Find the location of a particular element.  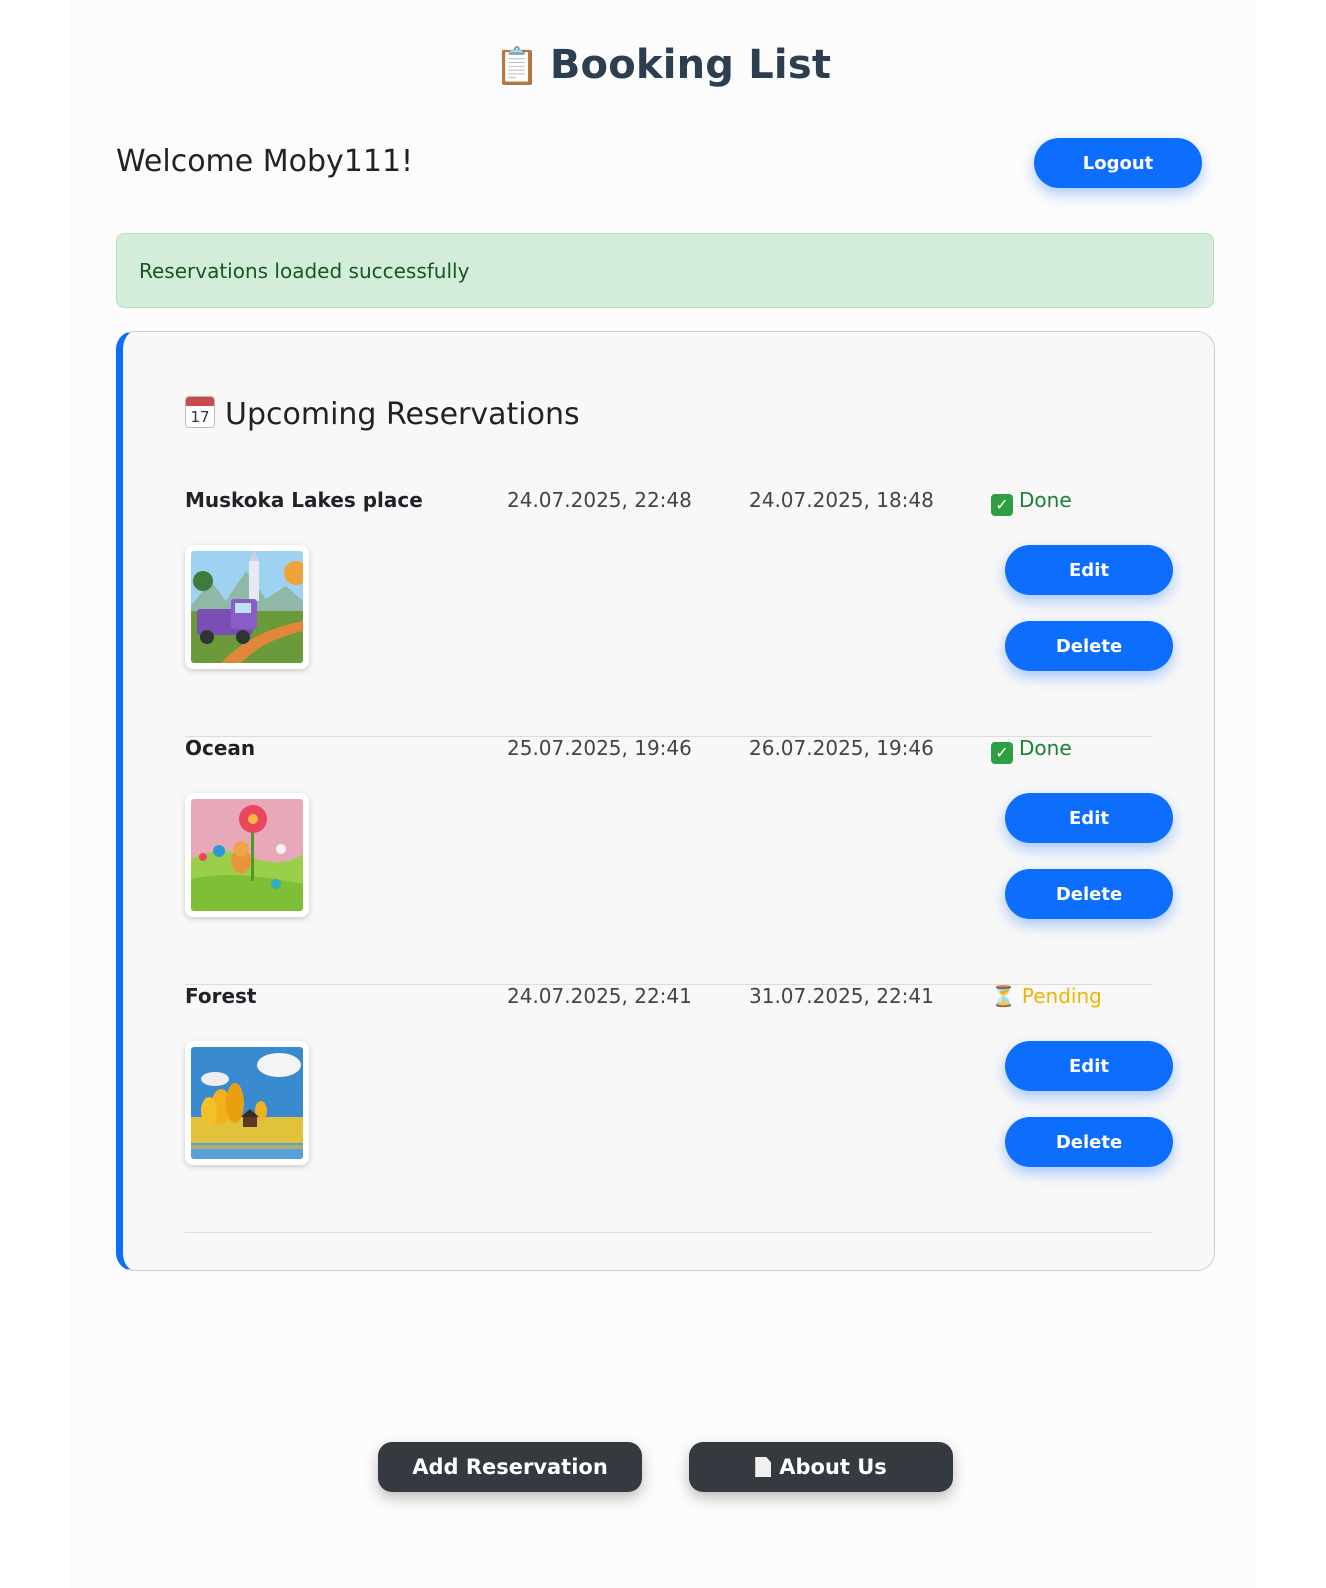

truck-landscape-image is located at coordinates (247, 607).